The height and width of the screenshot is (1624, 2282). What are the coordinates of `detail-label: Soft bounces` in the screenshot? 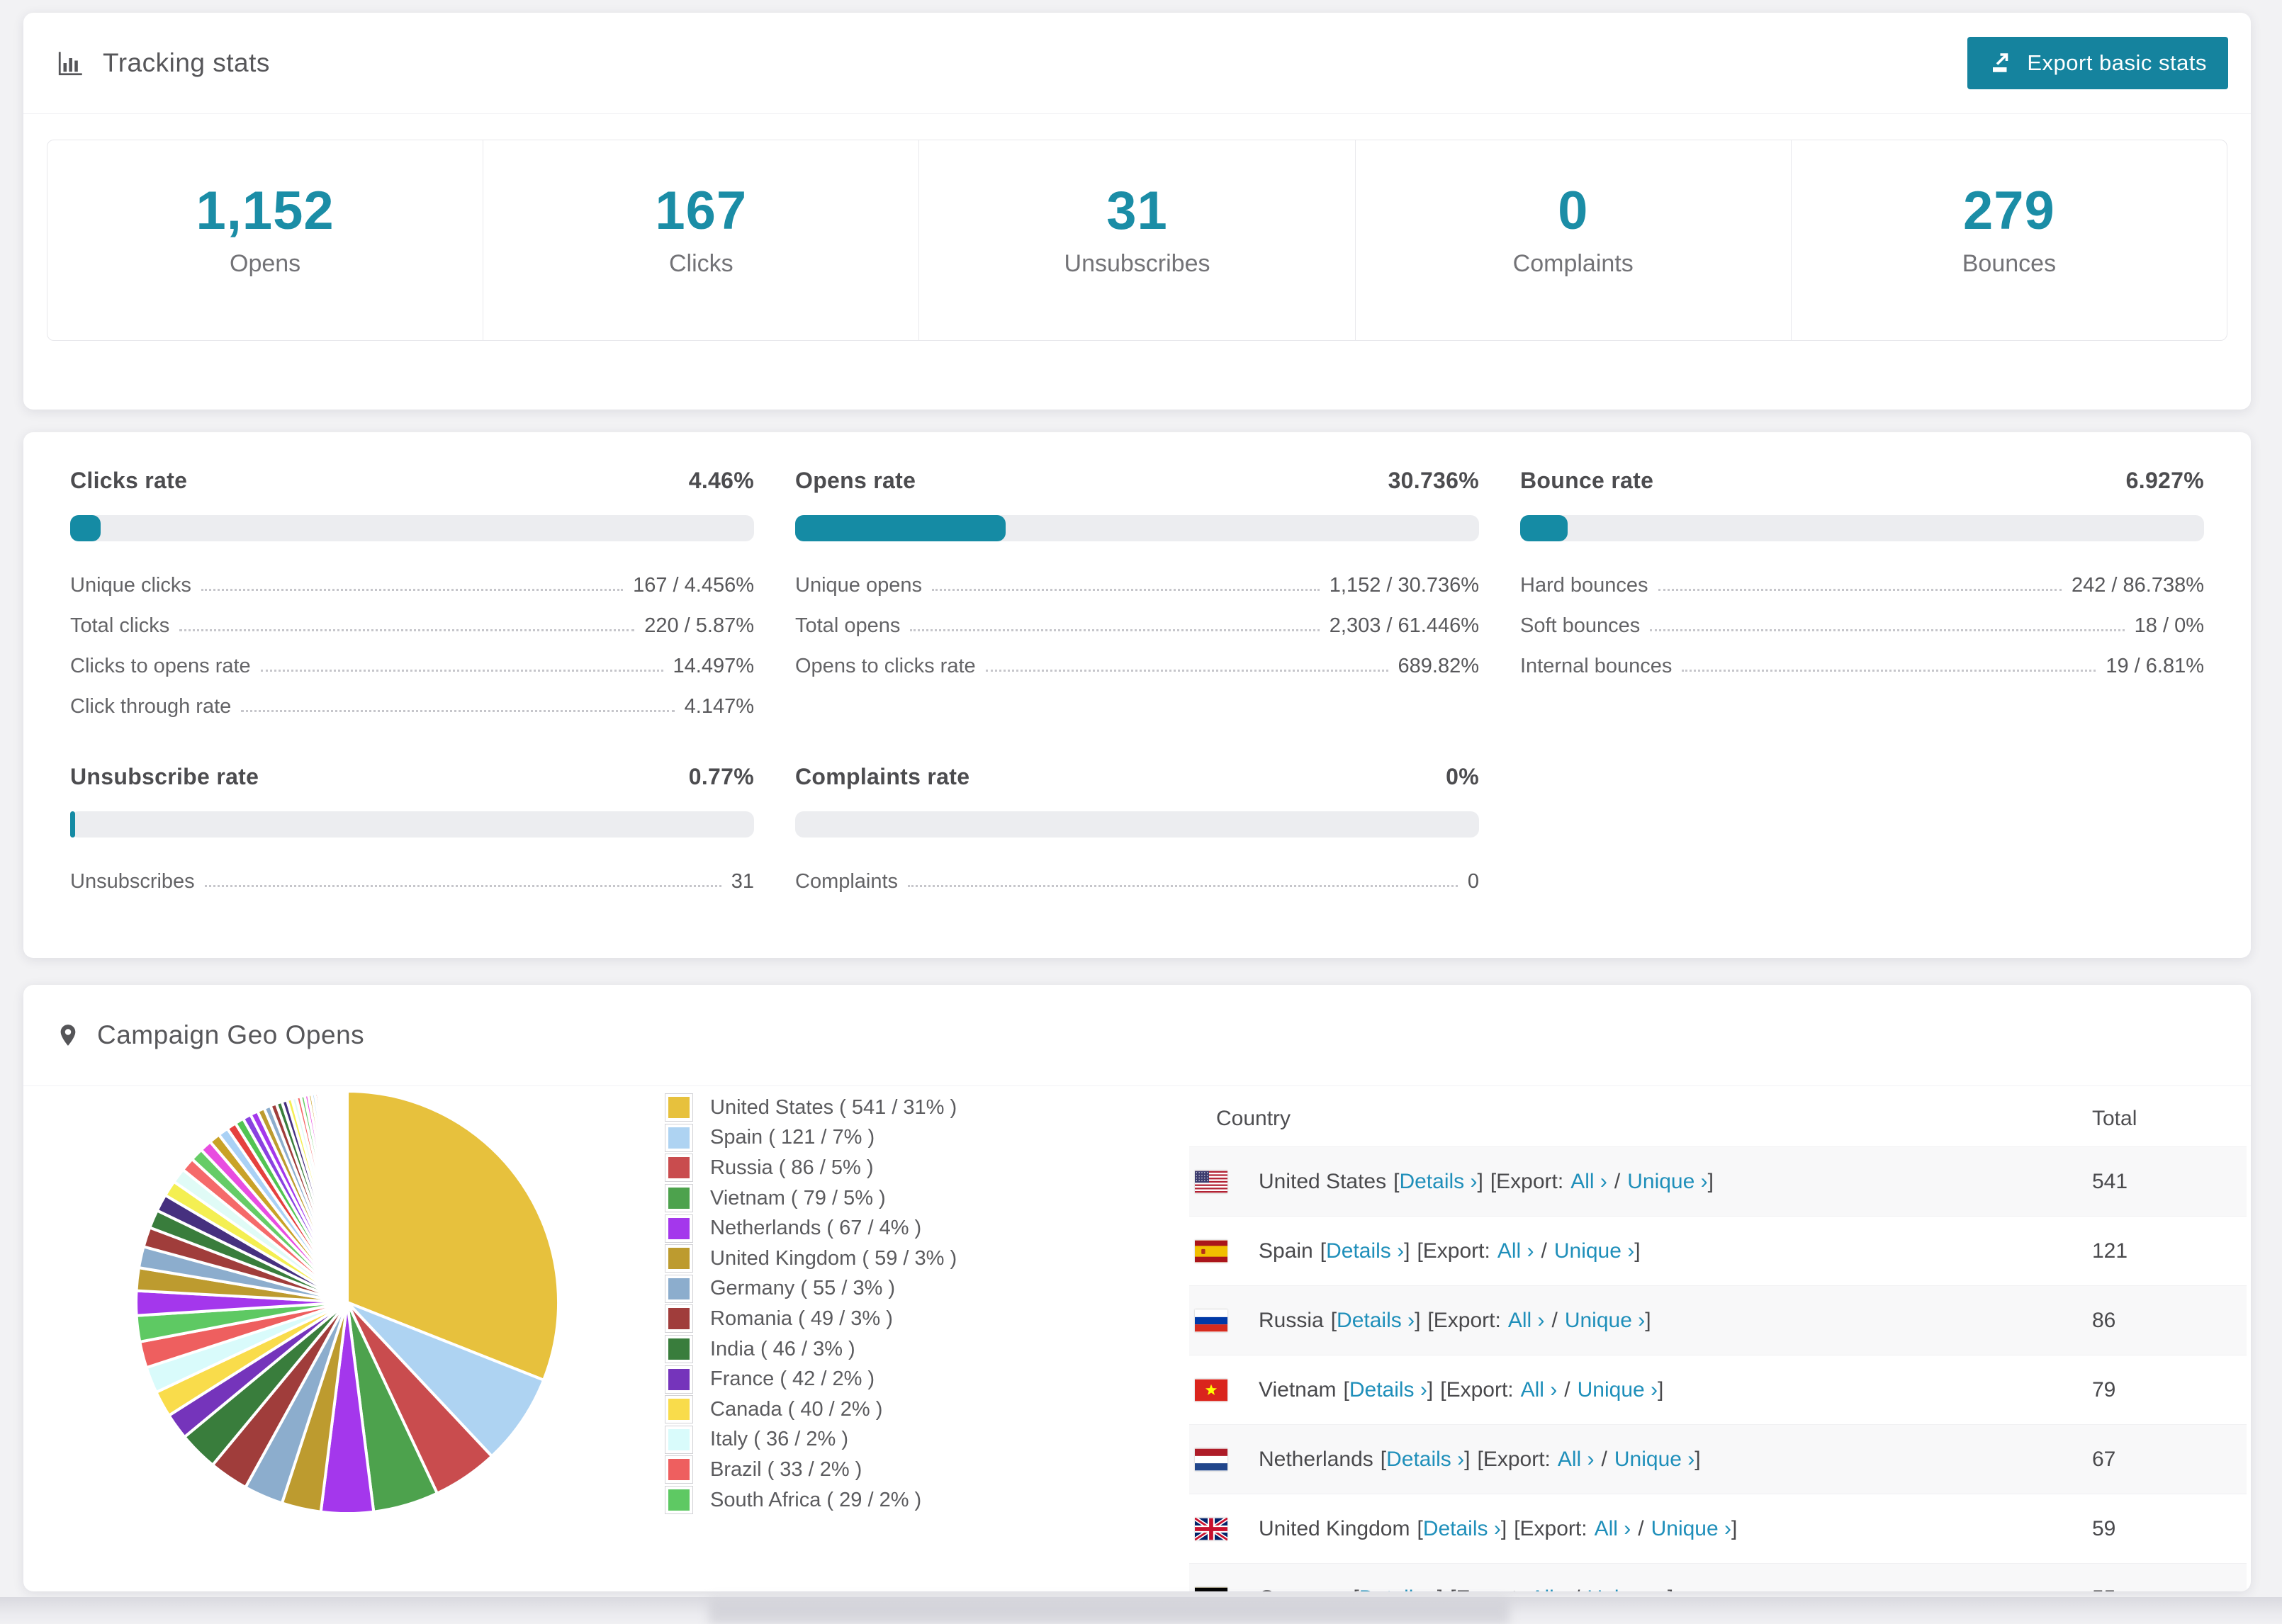 It's located at (1581, 626).